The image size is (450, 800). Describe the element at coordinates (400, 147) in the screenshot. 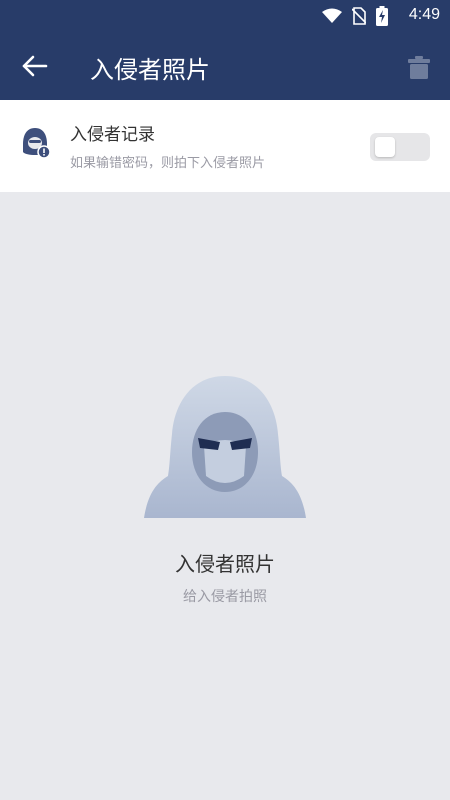

I see `intruder-record-toggle` at that location.